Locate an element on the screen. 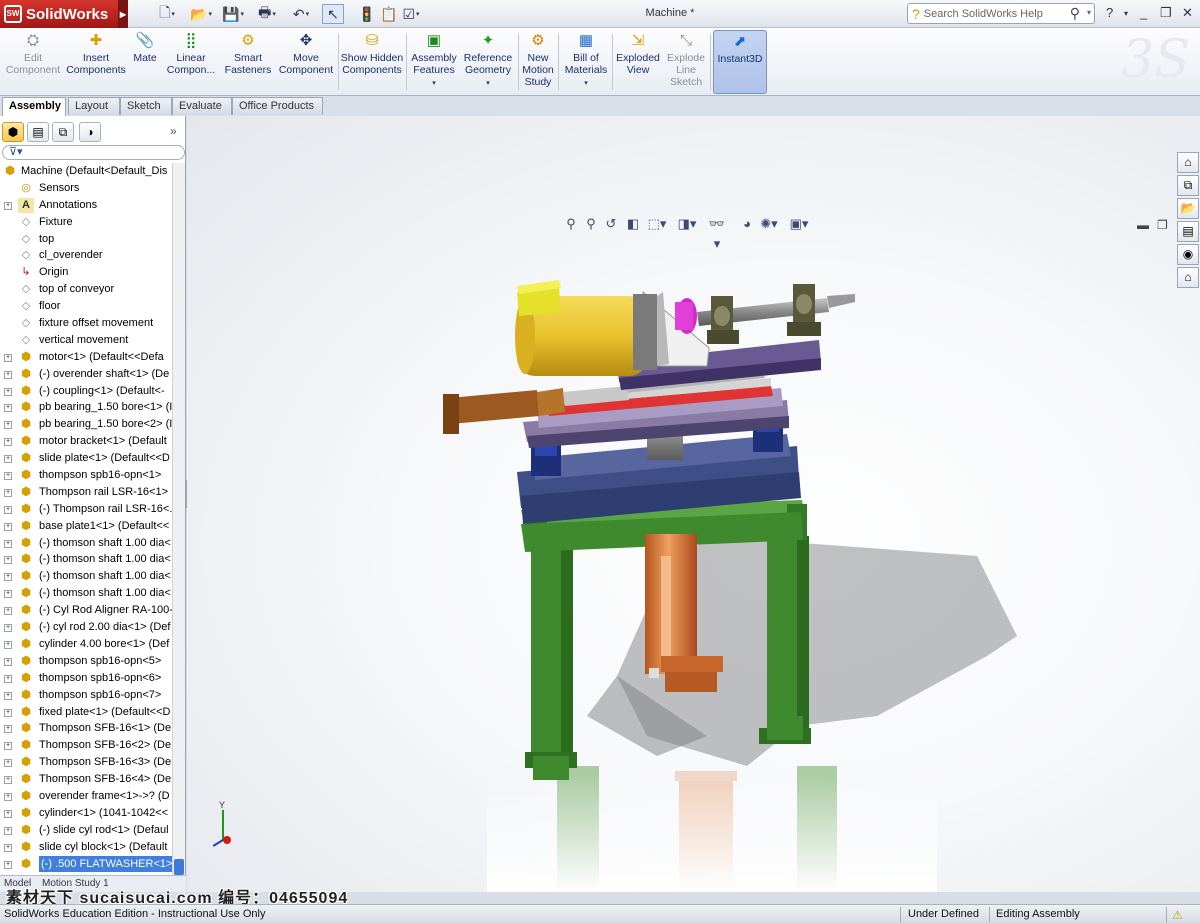  apply-scene-icon: ✺▾ is located at coordinates (769, 224).